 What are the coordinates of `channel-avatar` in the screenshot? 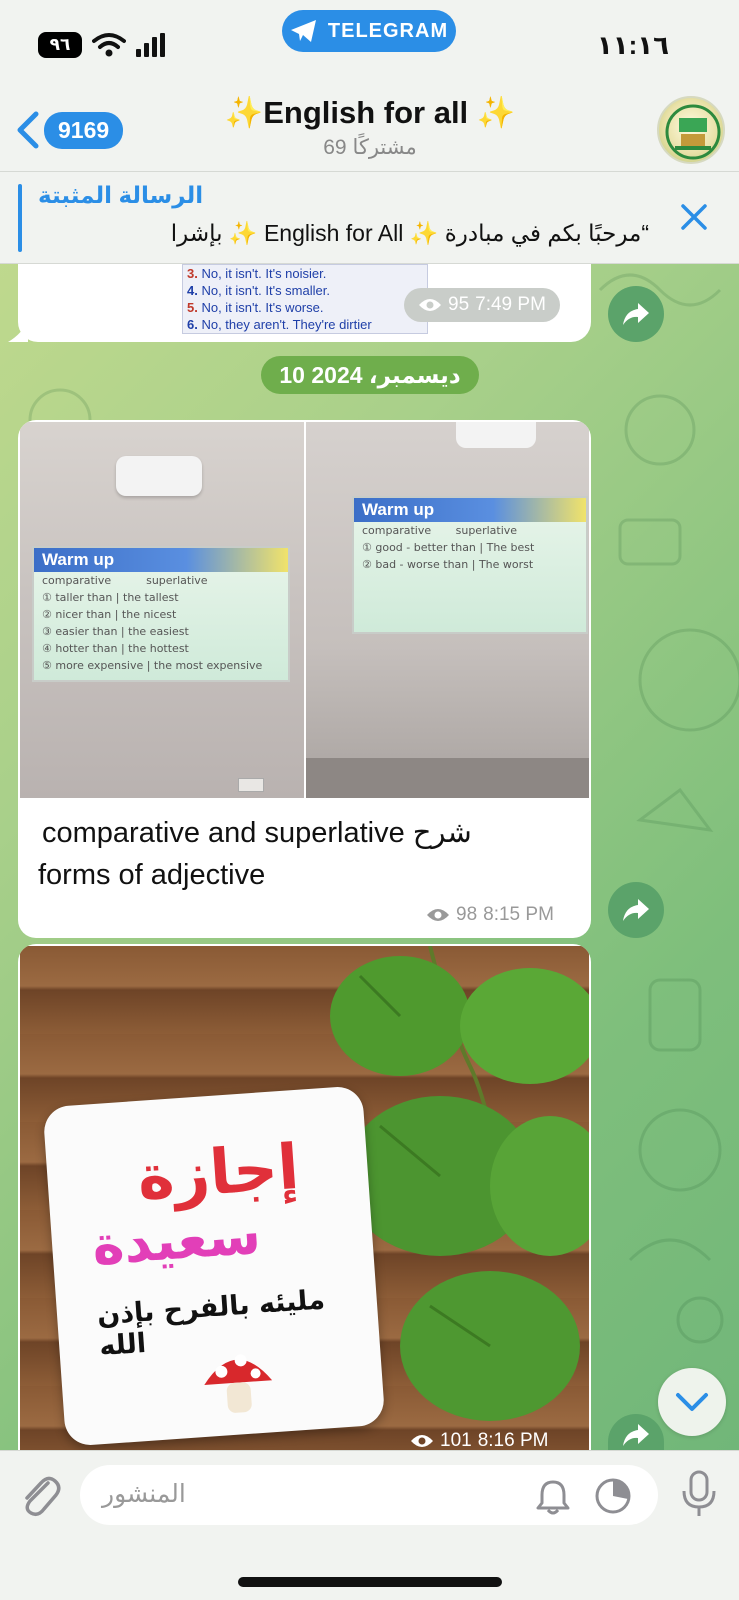 It's located at (691, 130).